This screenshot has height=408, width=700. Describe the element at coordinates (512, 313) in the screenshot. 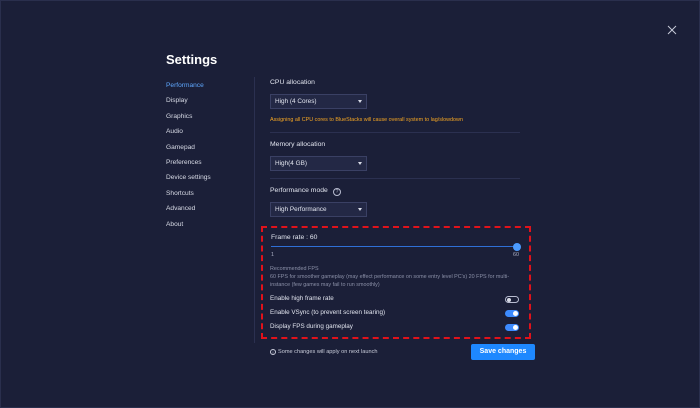

I see `vsync-toggle` at that location.